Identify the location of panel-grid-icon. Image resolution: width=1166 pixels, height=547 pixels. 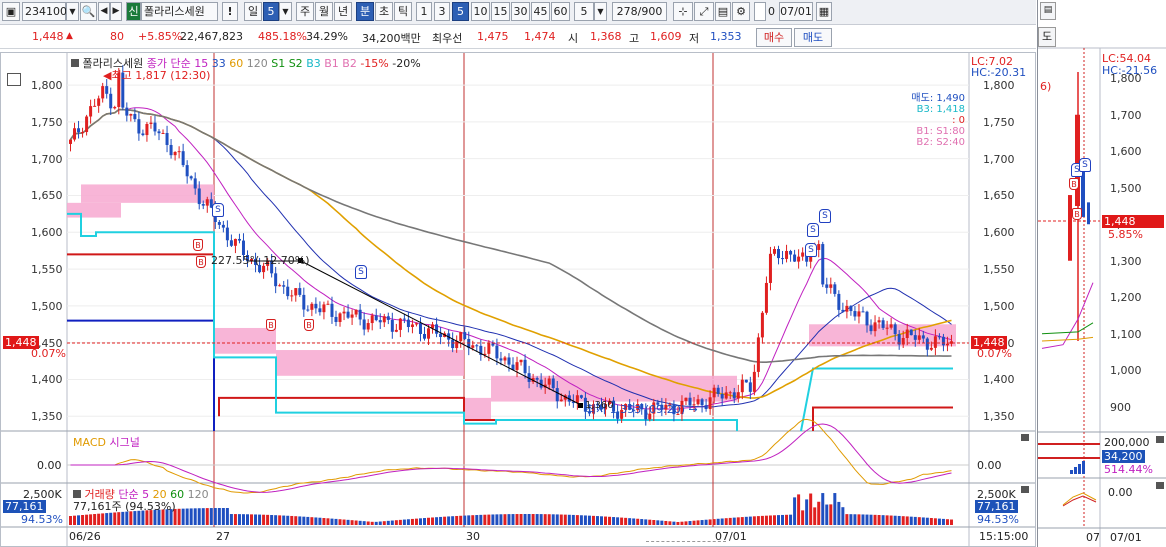
(14, 79).